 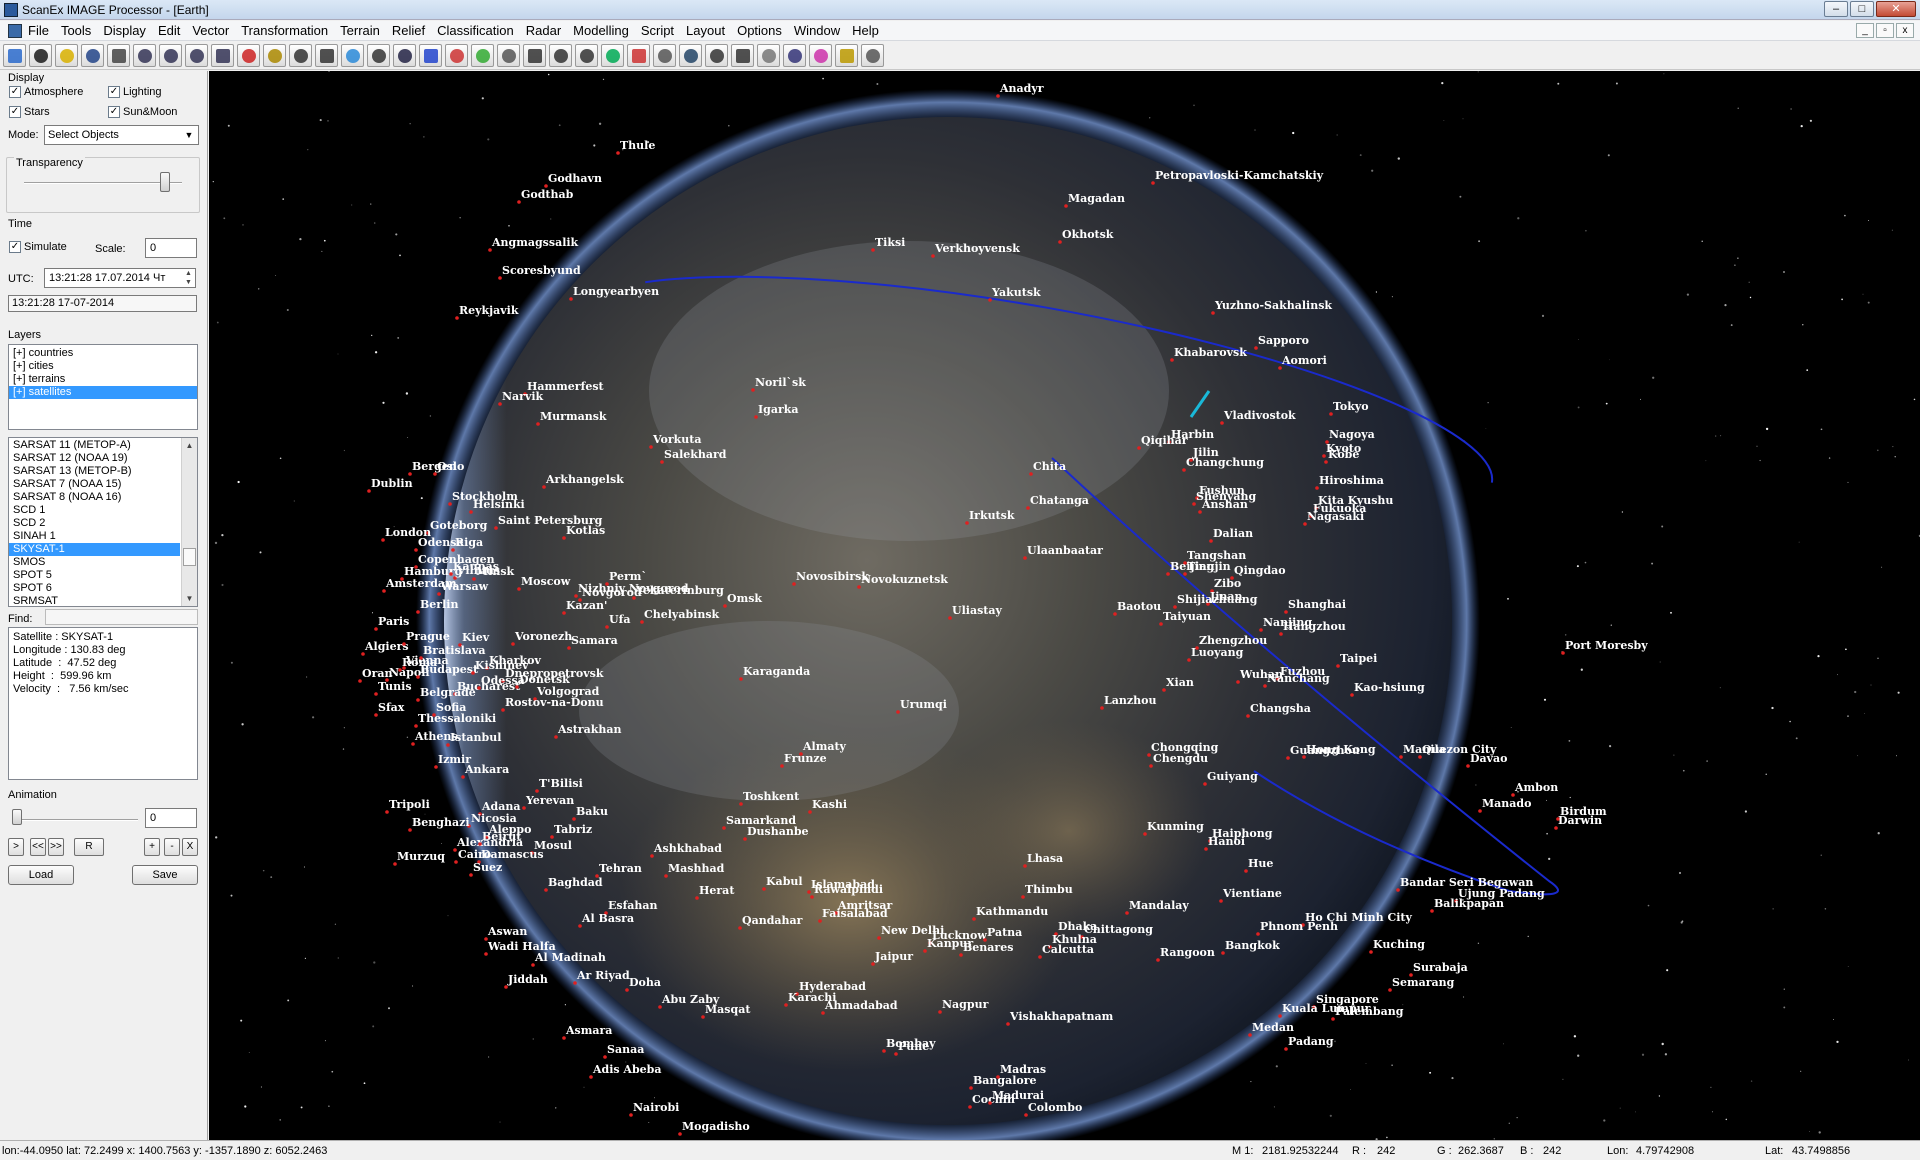 I want to click on satellite-item: SARSAT 11 (METOP-A), so click(x=94, y=445).